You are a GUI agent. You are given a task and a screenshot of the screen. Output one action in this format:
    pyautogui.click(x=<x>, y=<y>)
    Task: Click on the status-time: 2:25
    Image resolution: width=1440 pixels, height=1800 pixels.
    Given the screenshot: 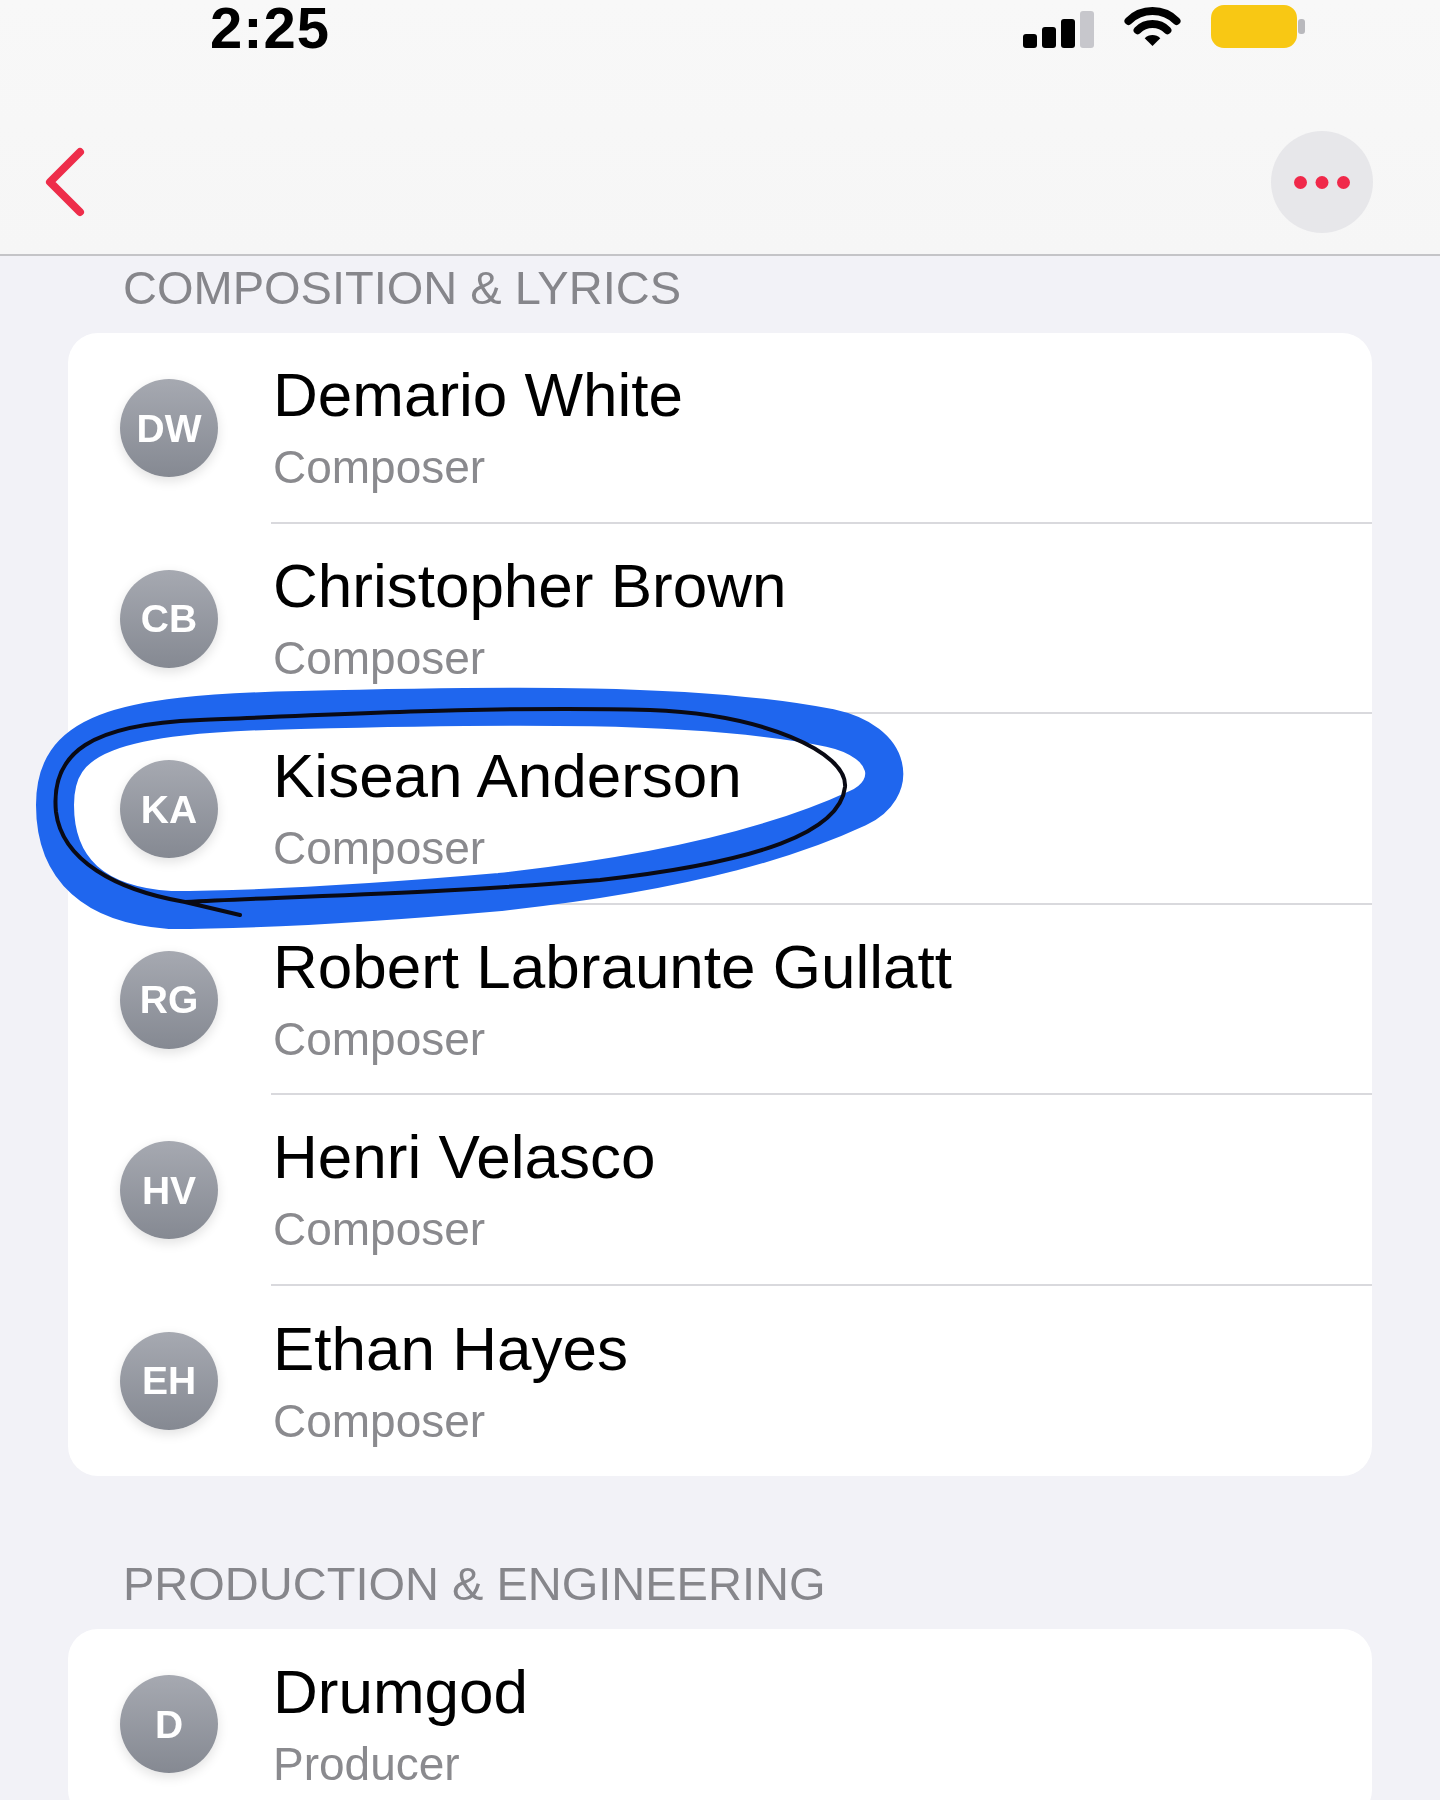 What is the action you would take?
    pyautogui.click(x=270, y=28)
    